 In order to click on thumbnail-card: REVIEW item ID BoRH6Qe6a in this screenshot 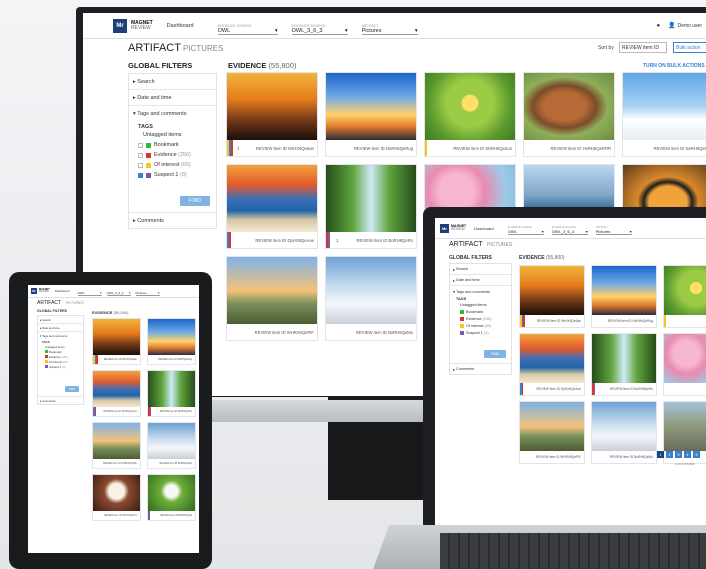, I will do `click(171, 497)`.